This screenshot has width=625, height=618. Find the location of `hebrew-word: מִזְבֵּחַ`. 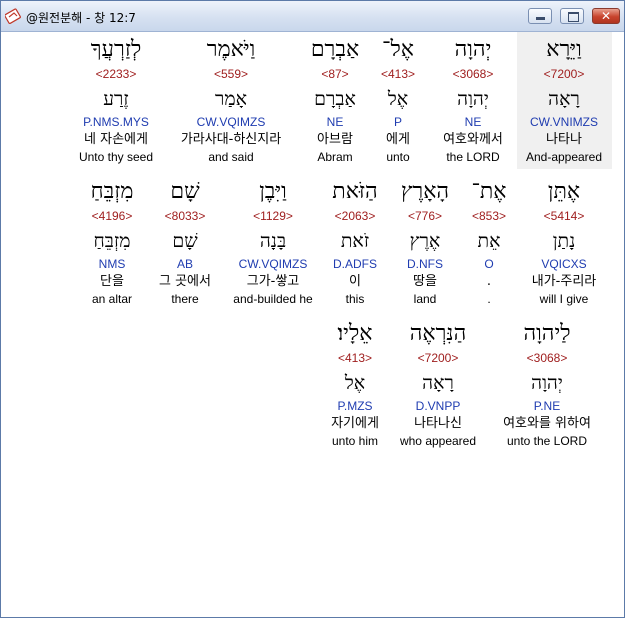

hebrew-word: מִזְבֵּחַ is located at coordinates (112, 191).